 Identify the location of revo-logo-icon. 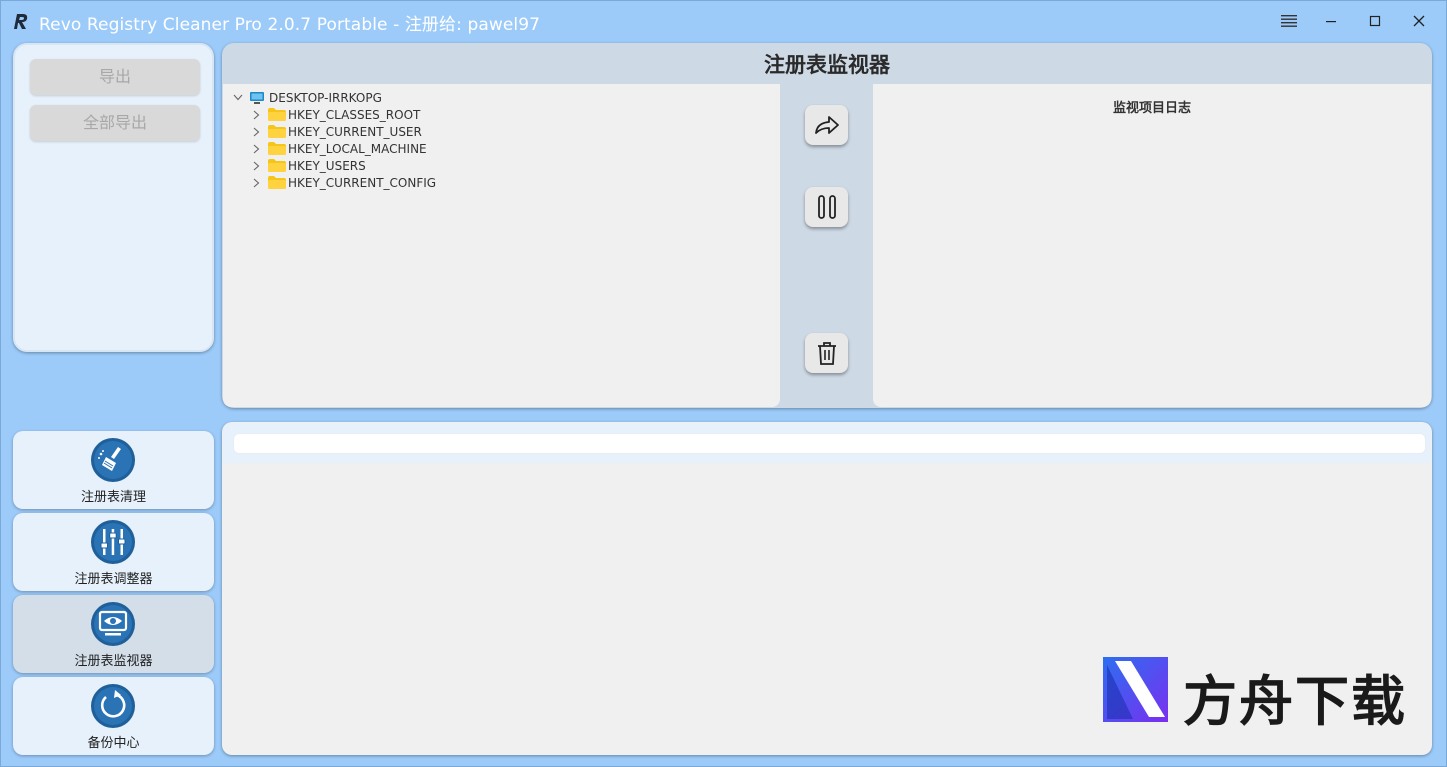
(21, 21).